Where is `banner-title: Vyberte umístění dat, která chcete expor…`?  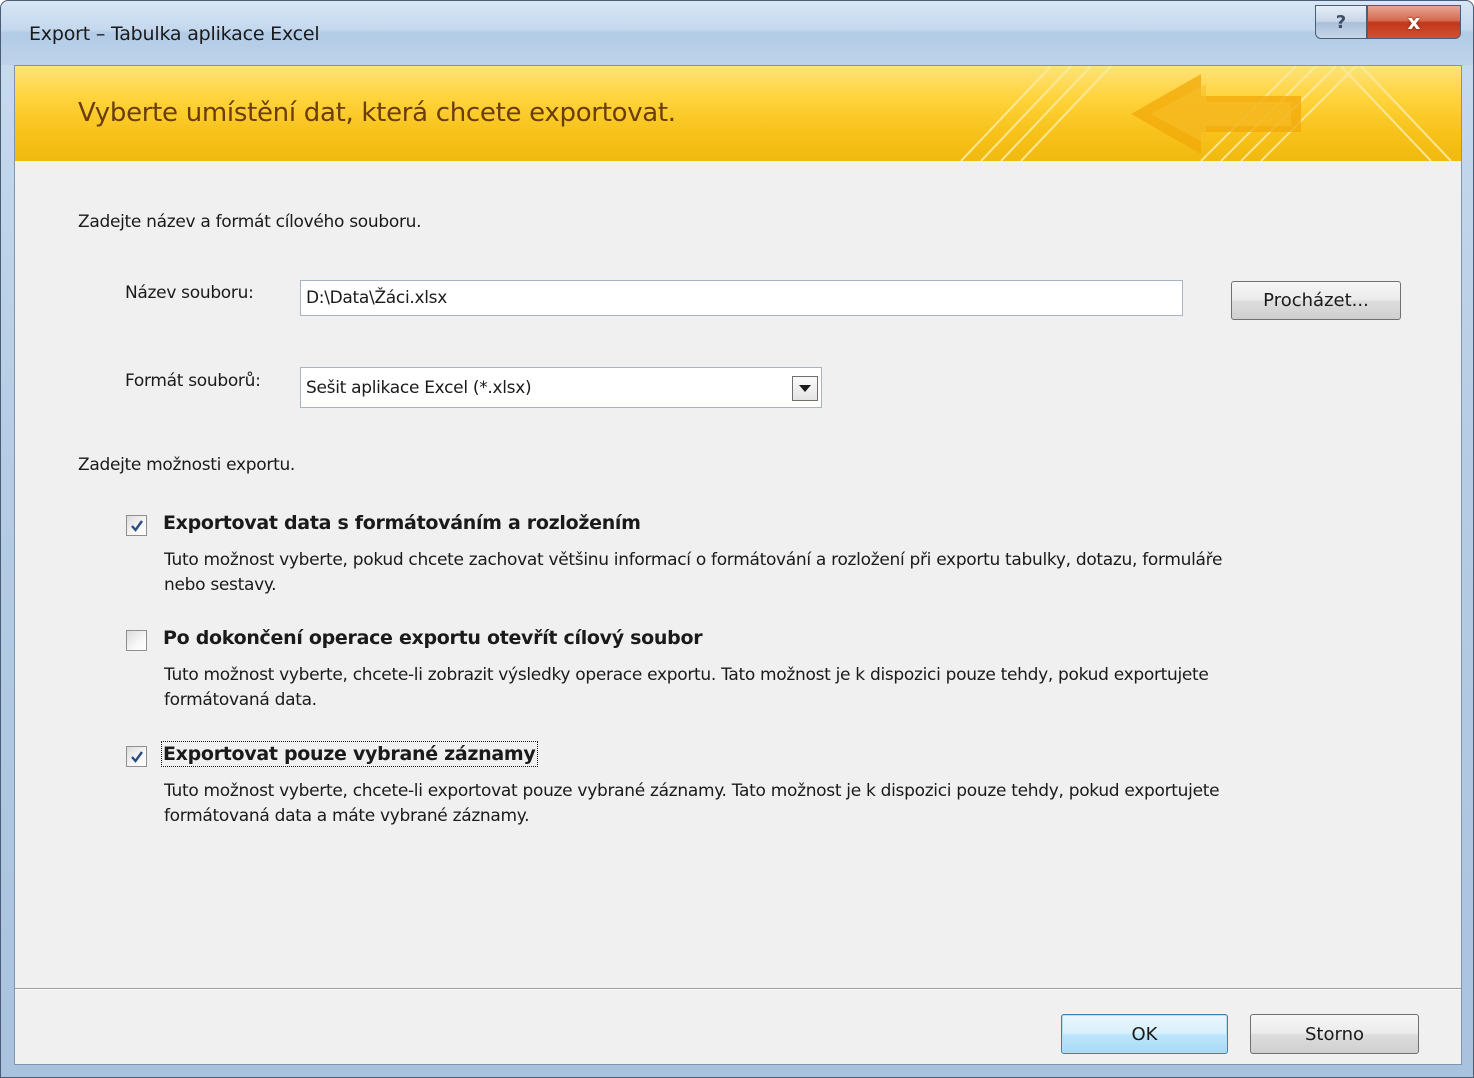 banner-title: Vyberte umístění dat, která chcete expor… is located at coordinates (377, 113).